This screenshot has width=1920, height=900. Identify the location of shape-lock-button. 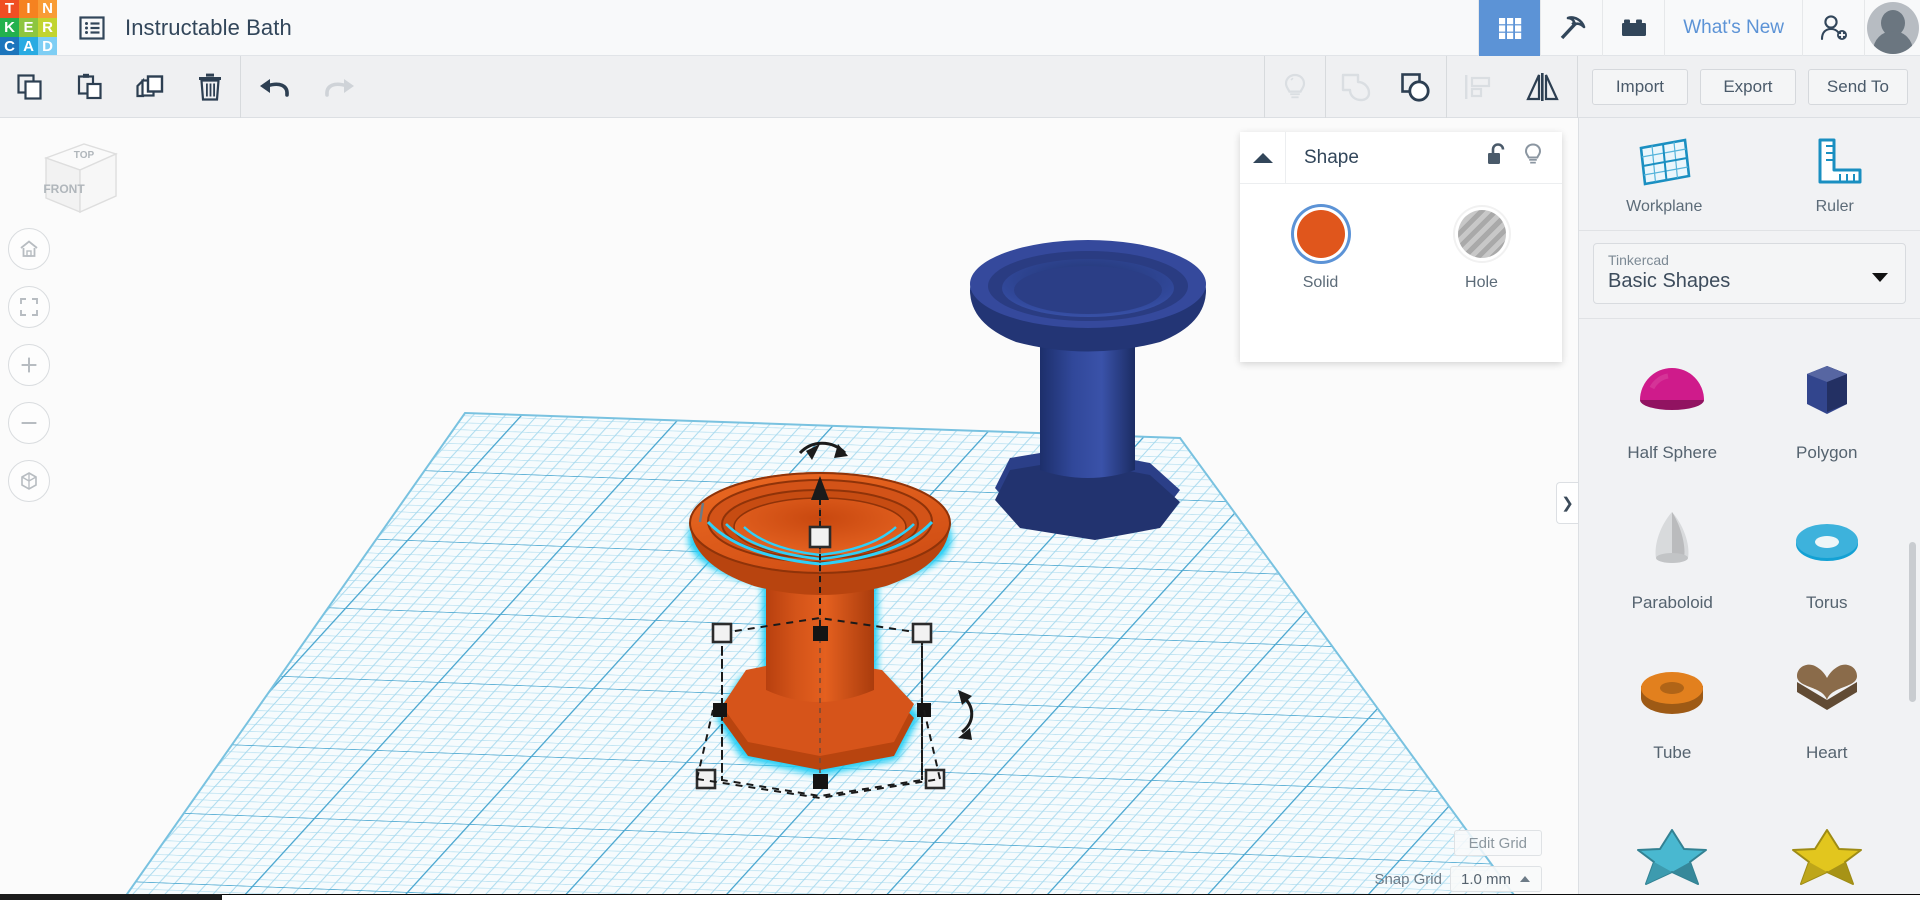
(1497, 157).